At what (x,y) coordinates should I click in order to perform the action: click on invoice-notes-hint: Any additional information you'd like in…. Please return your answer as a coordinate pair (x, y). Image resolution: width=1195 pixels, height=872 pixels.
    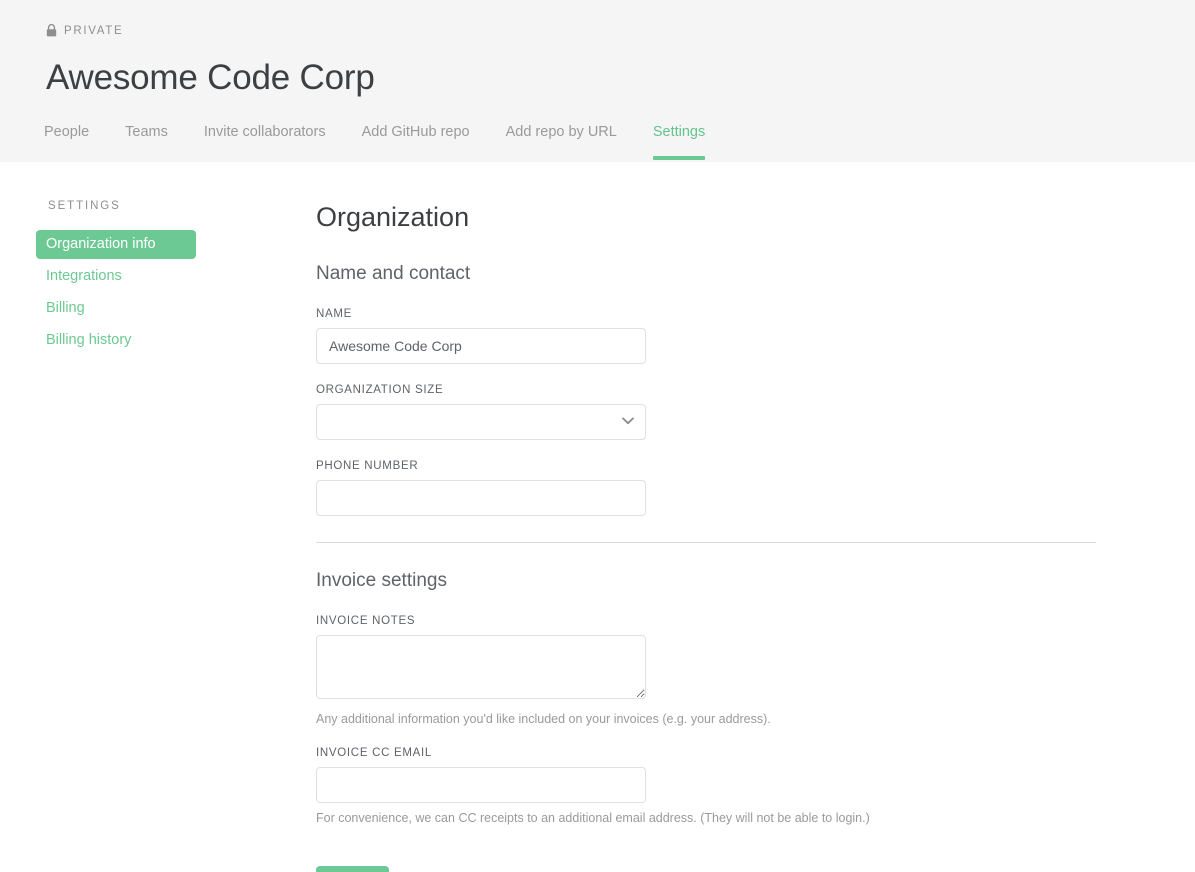
    Looking at the image, I should click on (543, 719).